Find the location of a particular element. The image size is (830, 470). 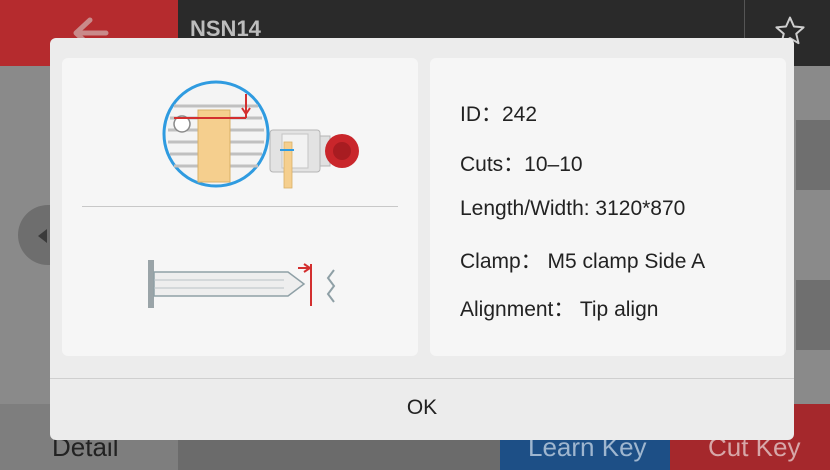

ok-button: OK is located at coordinates (422, 409).